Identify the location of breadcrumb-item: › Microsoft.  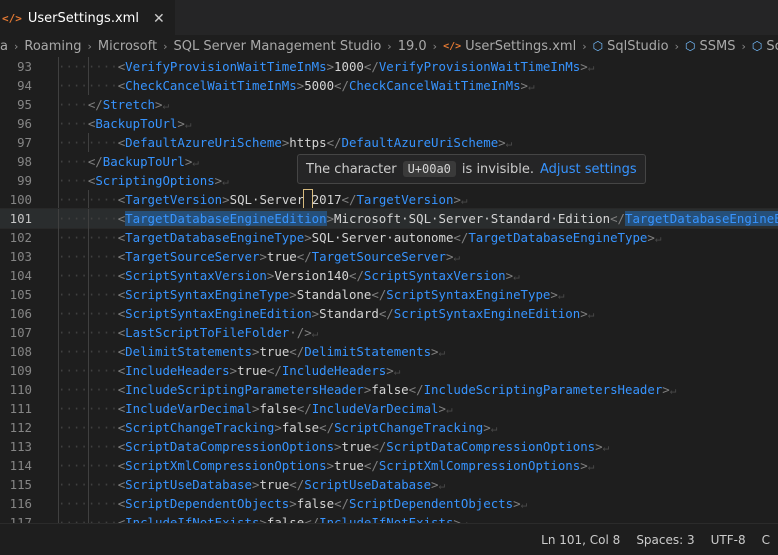
(120, 46).